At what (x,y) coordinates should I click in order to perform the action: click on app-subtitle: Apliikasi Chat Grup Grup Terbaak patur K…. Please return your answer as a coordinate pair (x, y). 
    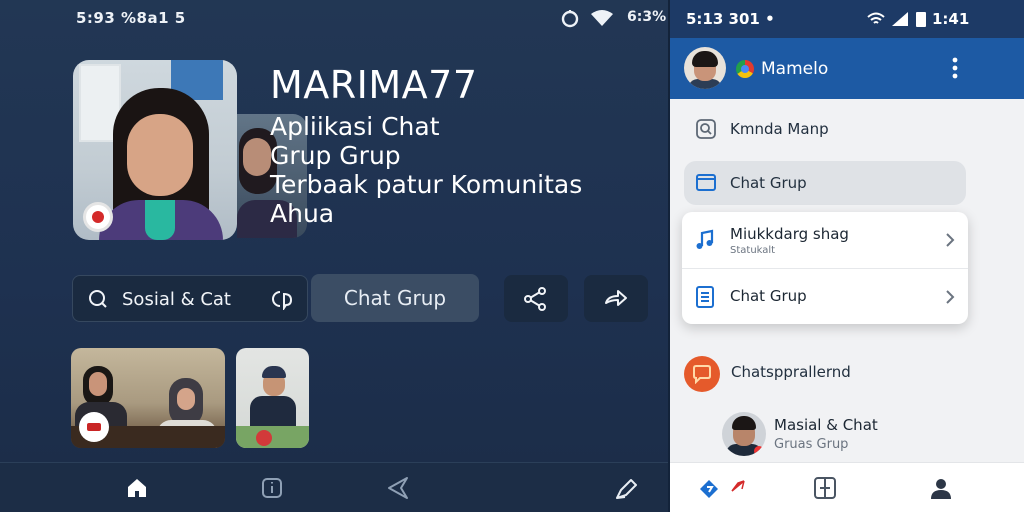
    Looking at the image, I should click on (426, 170).